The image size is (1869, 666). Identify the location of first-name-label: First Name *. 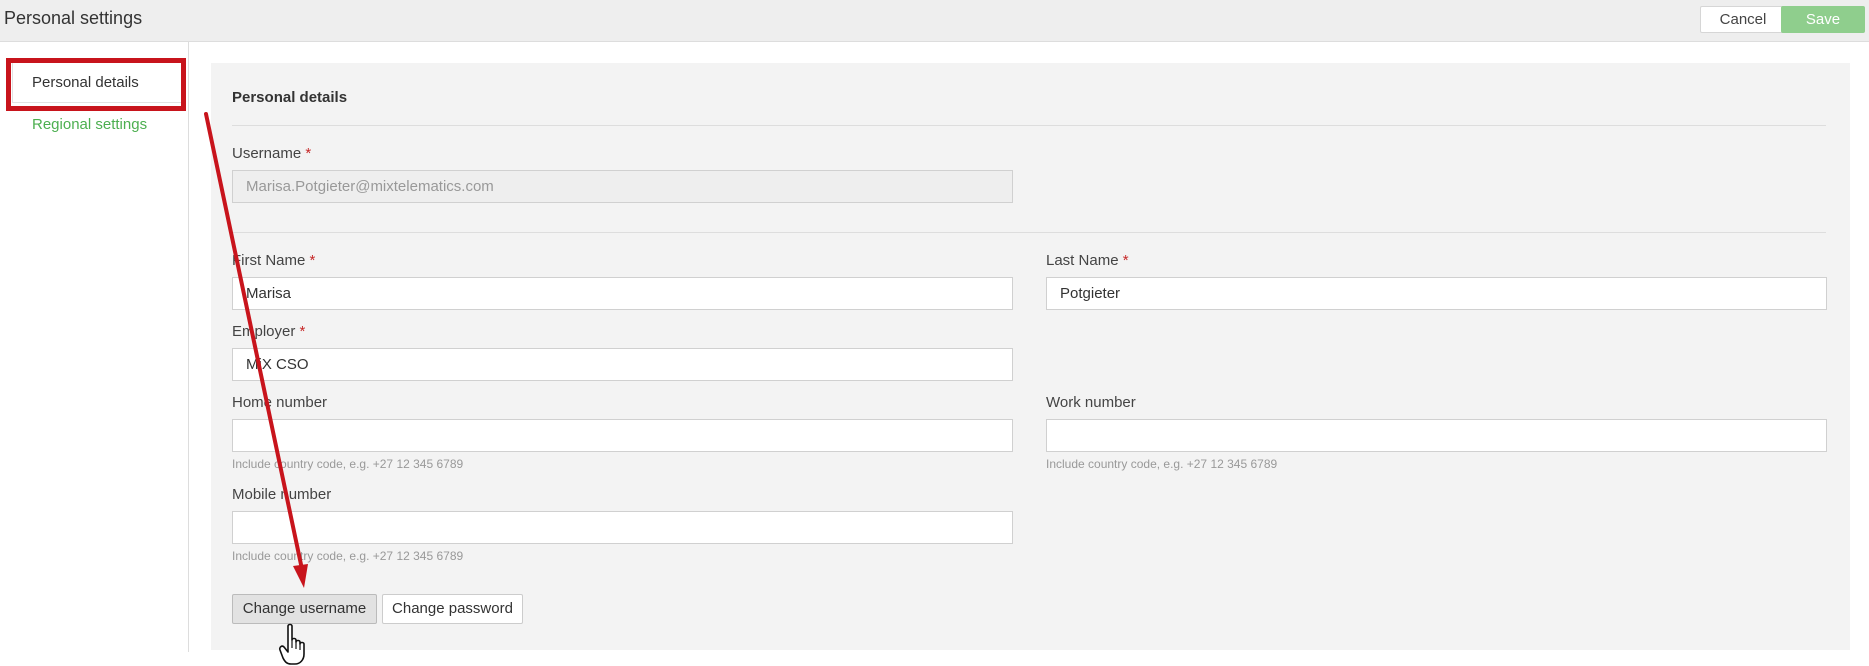
(273, 260).